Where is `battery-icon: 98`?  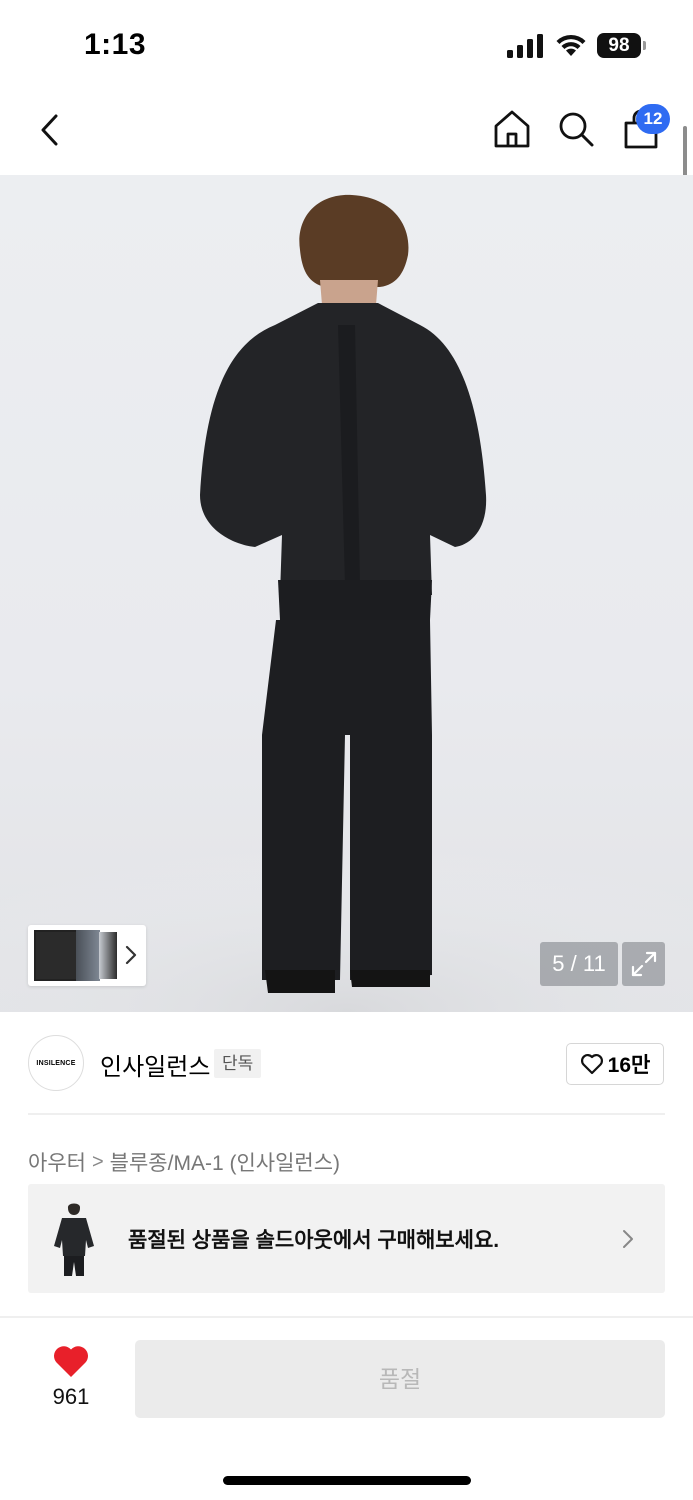 battery-icon: 98 is located at coordinates (622, 45).